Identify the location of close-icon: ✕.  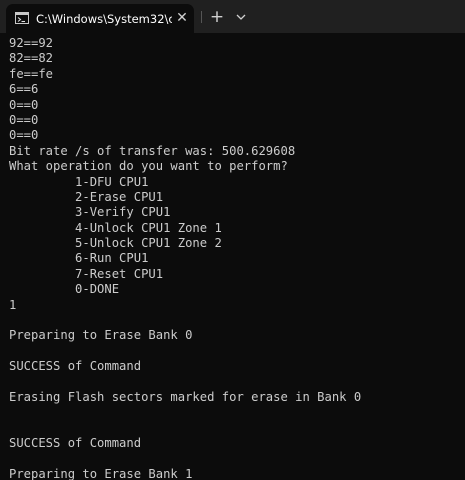
(182, 18).